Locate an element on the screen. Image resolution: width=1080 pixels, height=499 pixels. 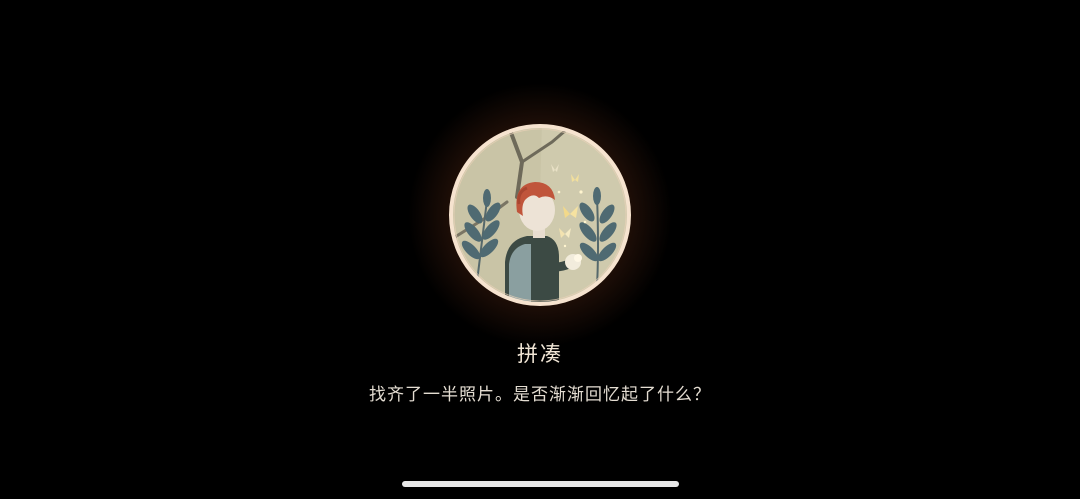
achievement-title: 拼凑 is located at coordinates (540, 354).